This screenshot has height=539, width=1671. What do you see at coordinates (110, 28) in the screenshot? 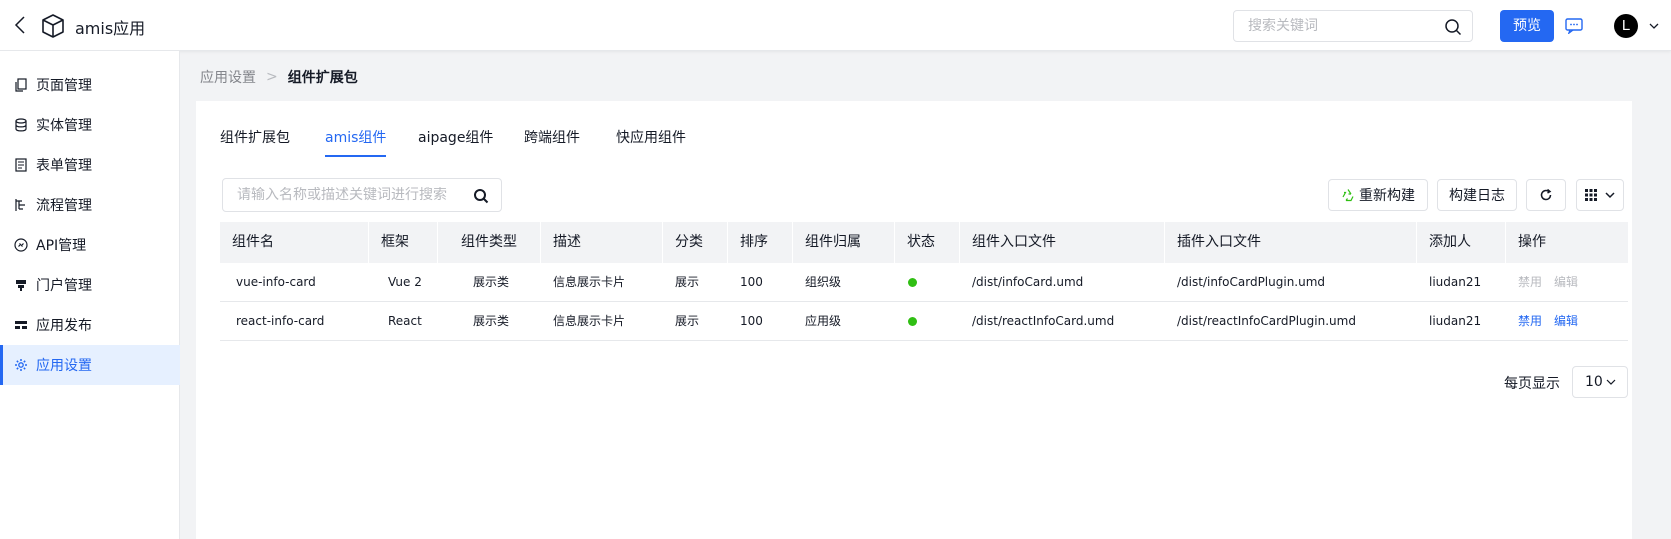
I see `app-title: amis应用` at bounding box center [110, 28].